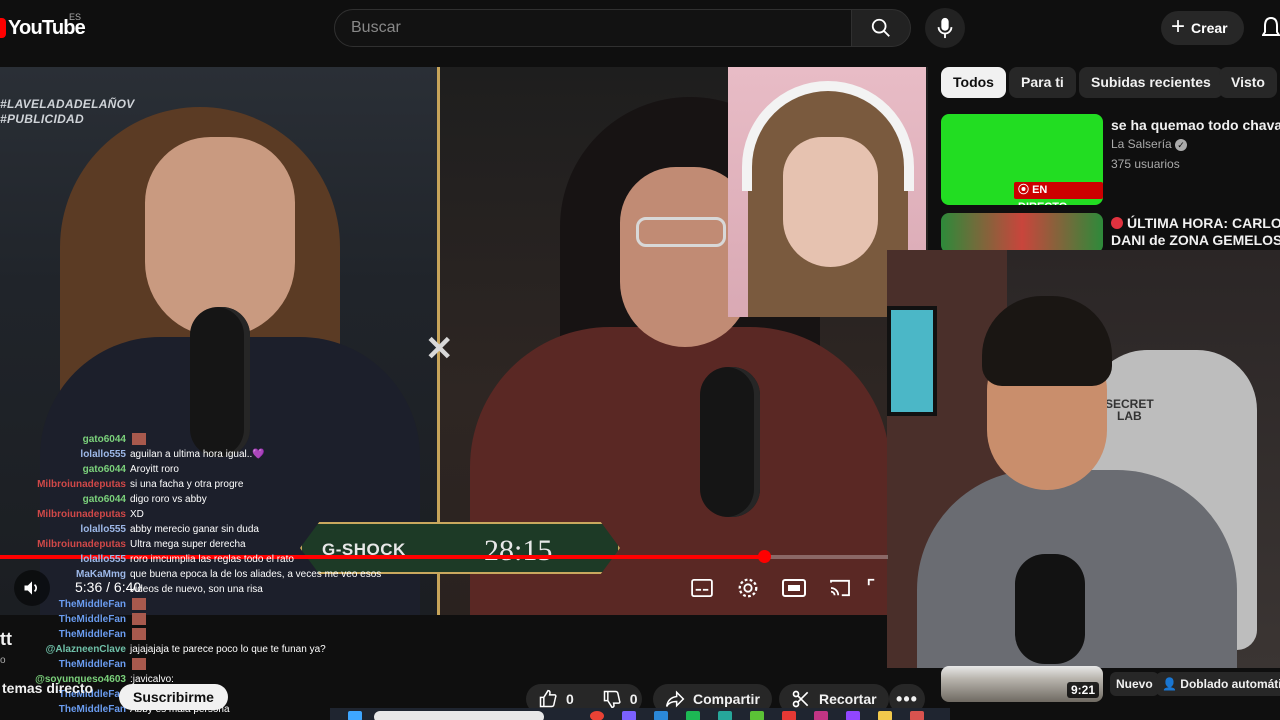 The width and height of the screenshot is (1280, 720). I want to click on rec-channel-1: La Salsería ✓, so click(1149, 144).